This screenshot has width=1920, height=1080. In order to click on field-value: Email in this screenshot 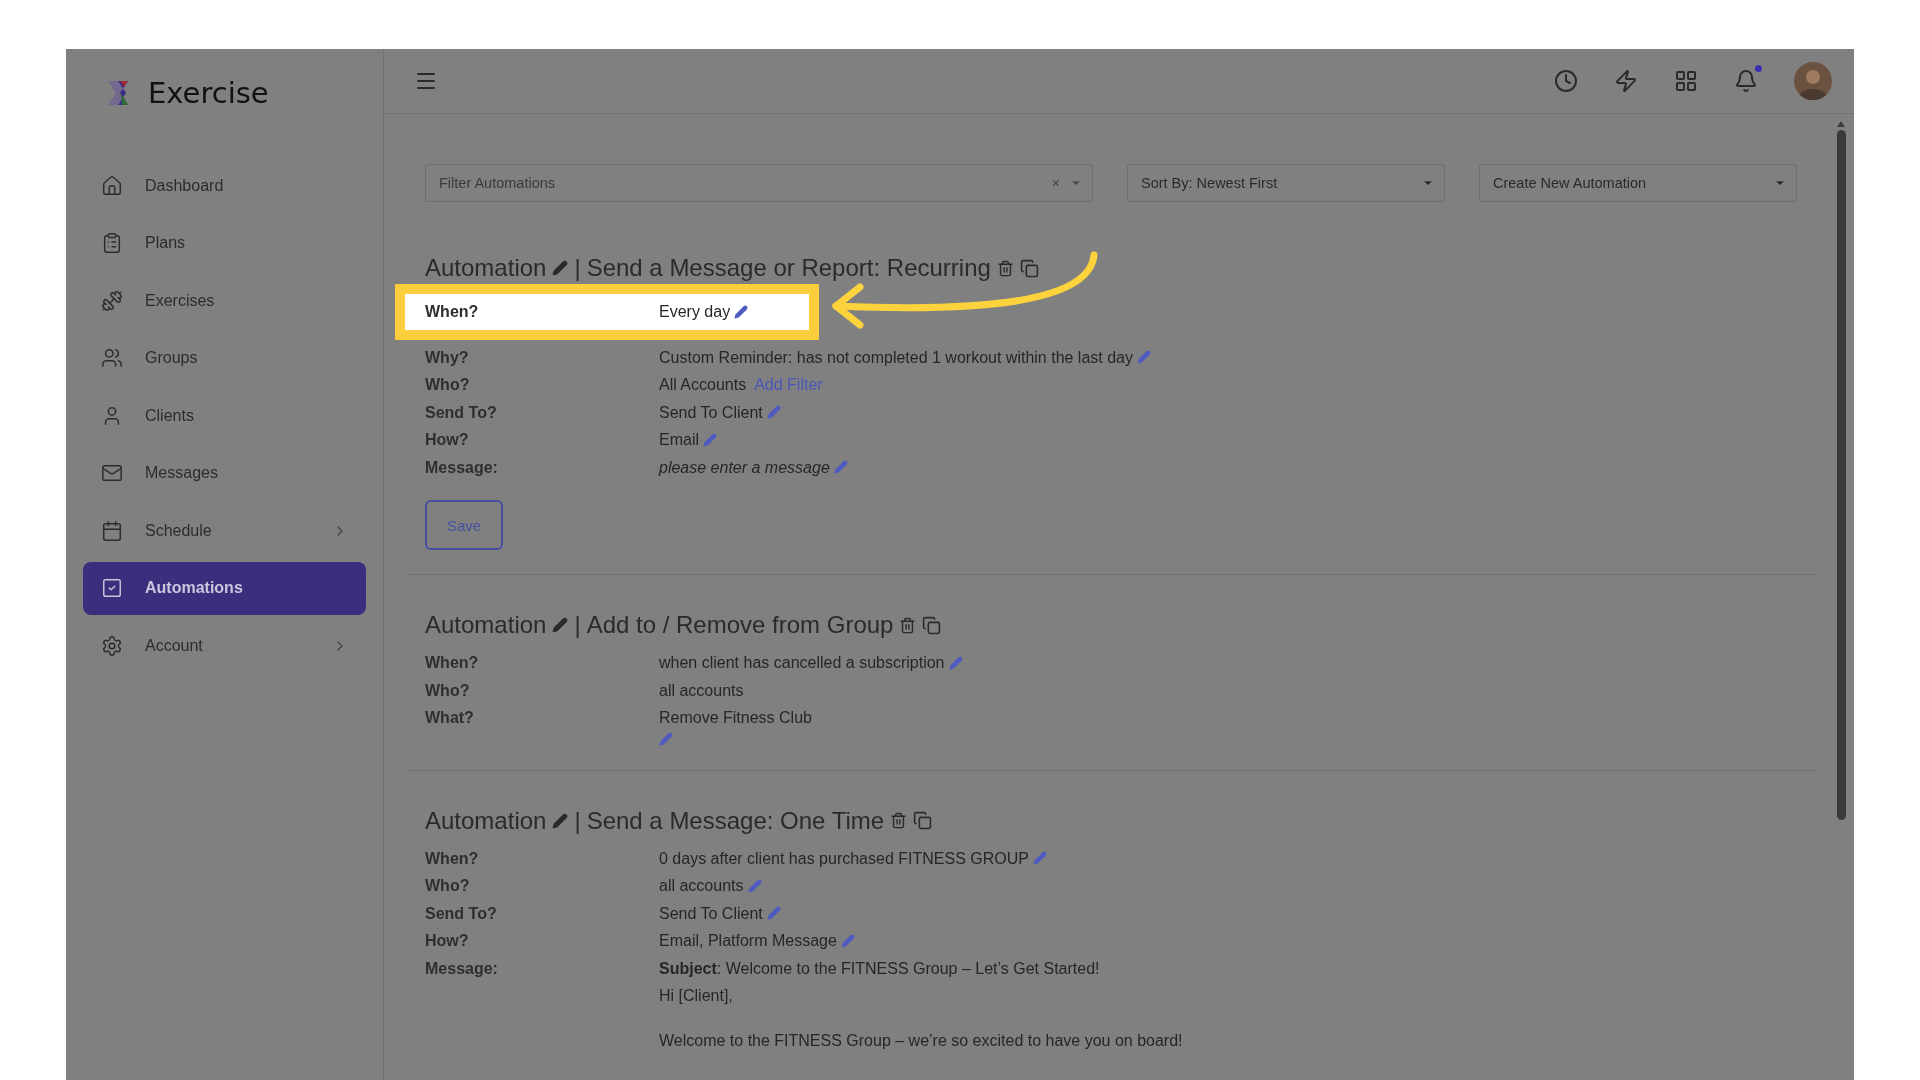, I will do `click(679, 440)`.